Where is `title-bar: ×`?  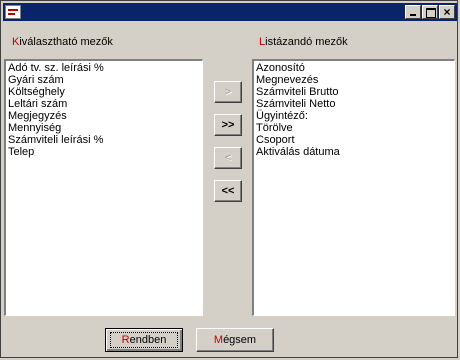 title-bar: × is located at coordinates (230, 12).